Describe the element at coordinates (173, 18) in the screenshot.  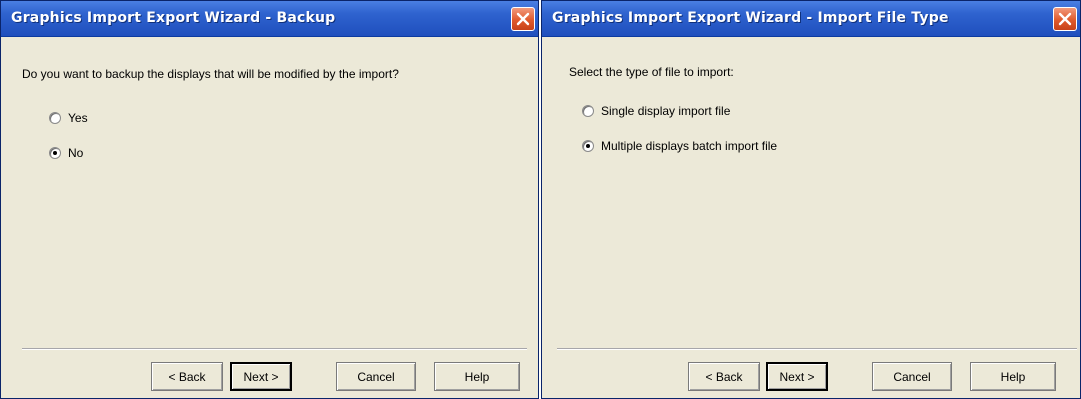
I see `window-title: Graphics Import Export Wizard - Backup` at that location.